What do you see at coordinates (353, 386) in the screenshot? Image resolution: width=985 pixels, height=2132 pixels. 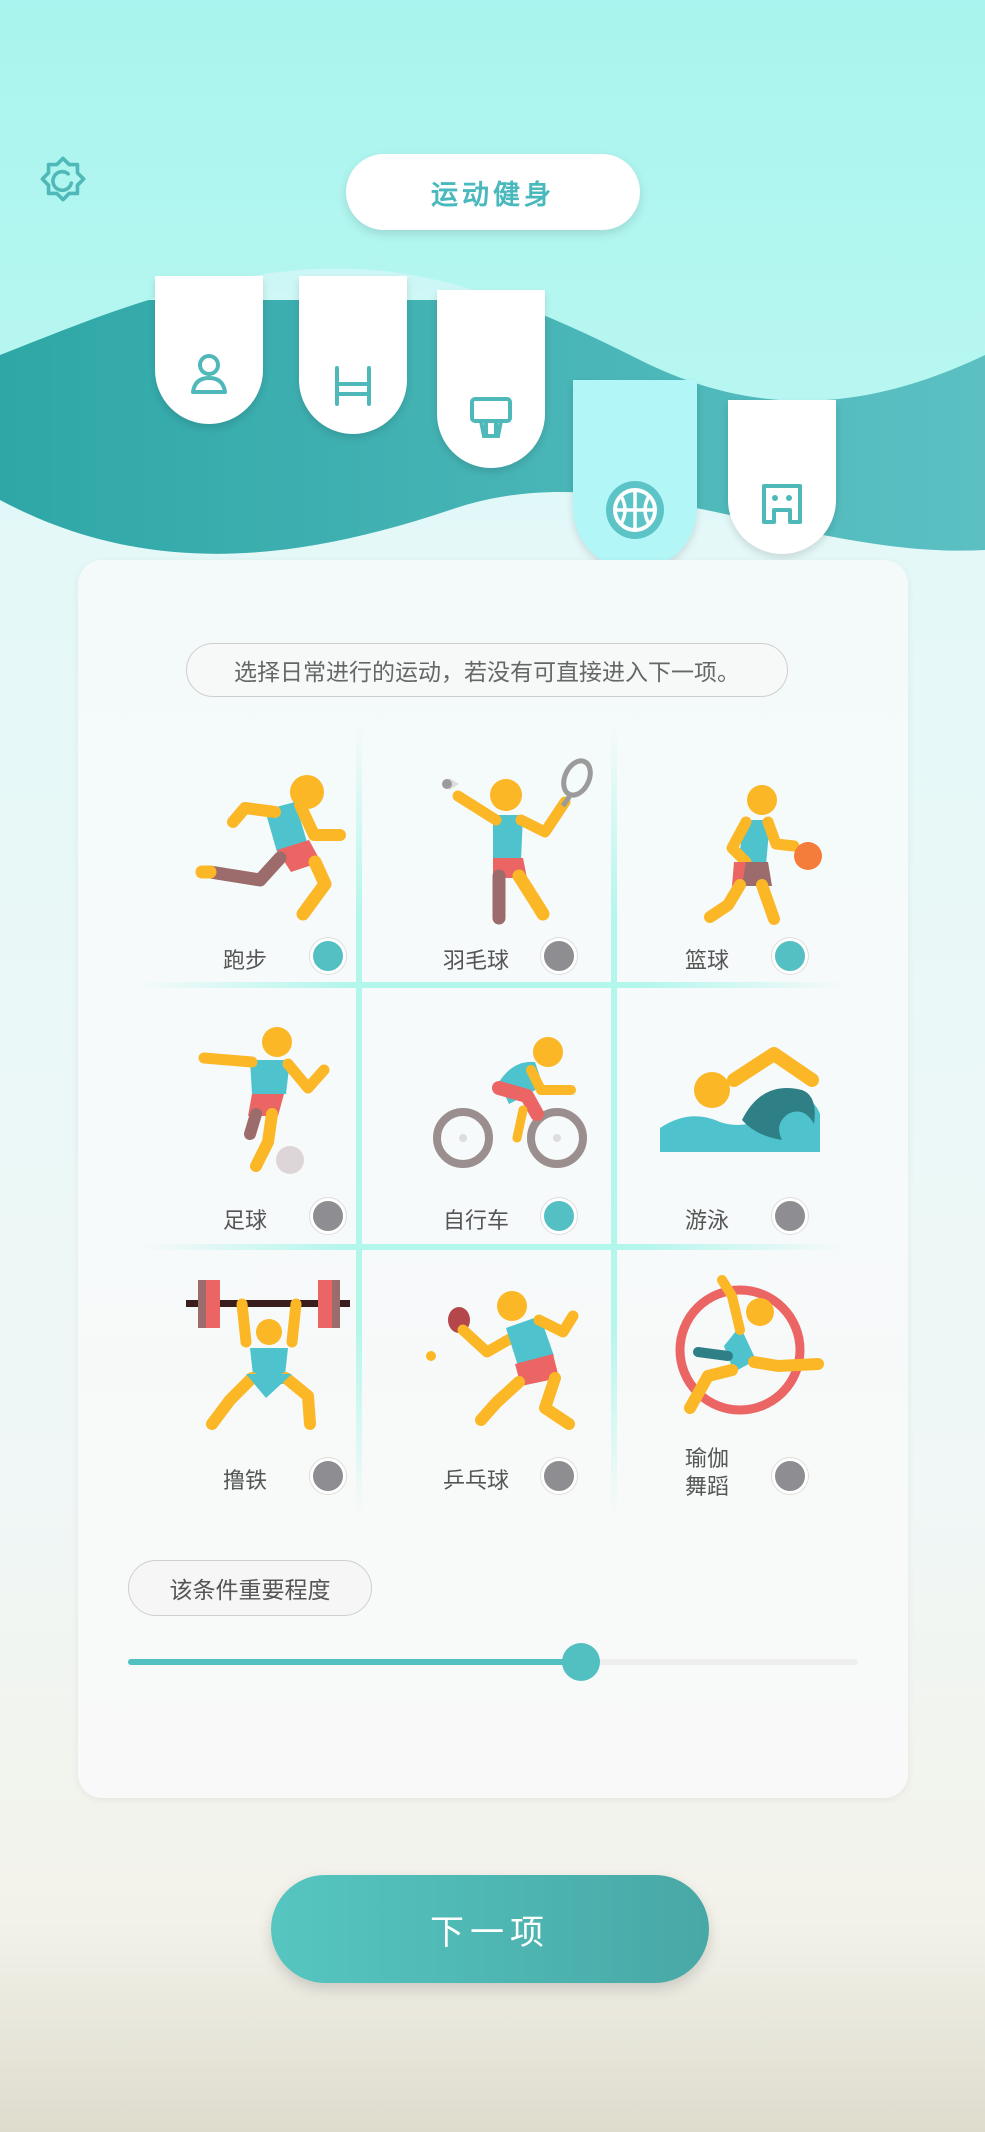 I see `bed-icon` at bounding box center [353, 386].